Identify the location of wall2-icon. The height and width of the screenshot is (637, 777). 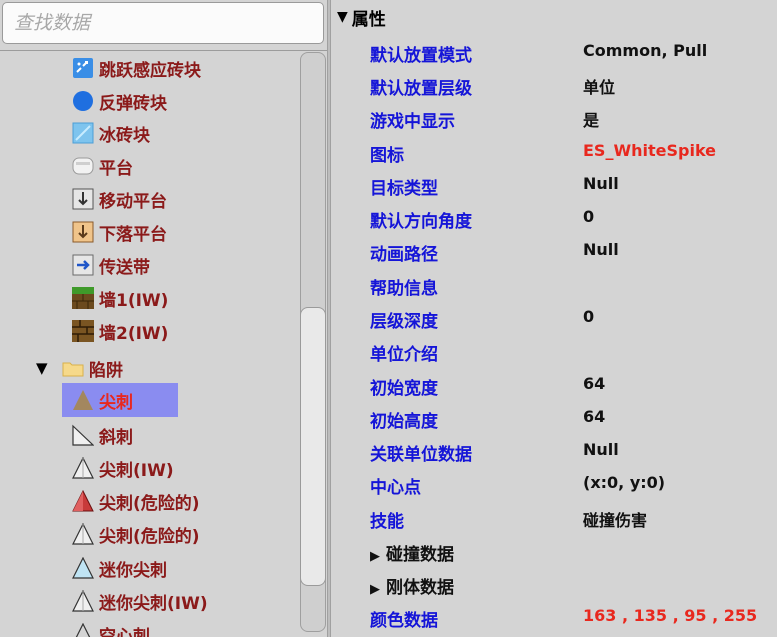
(83, 331).